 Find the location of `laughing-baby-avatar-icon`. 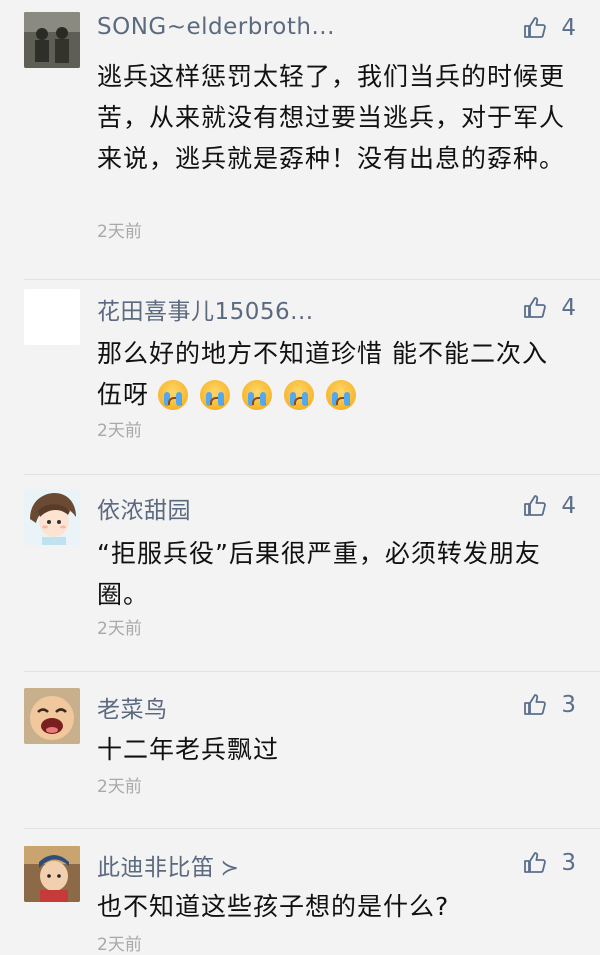

laughing-baby-avatar-icon is located at coordinates (52, 716).